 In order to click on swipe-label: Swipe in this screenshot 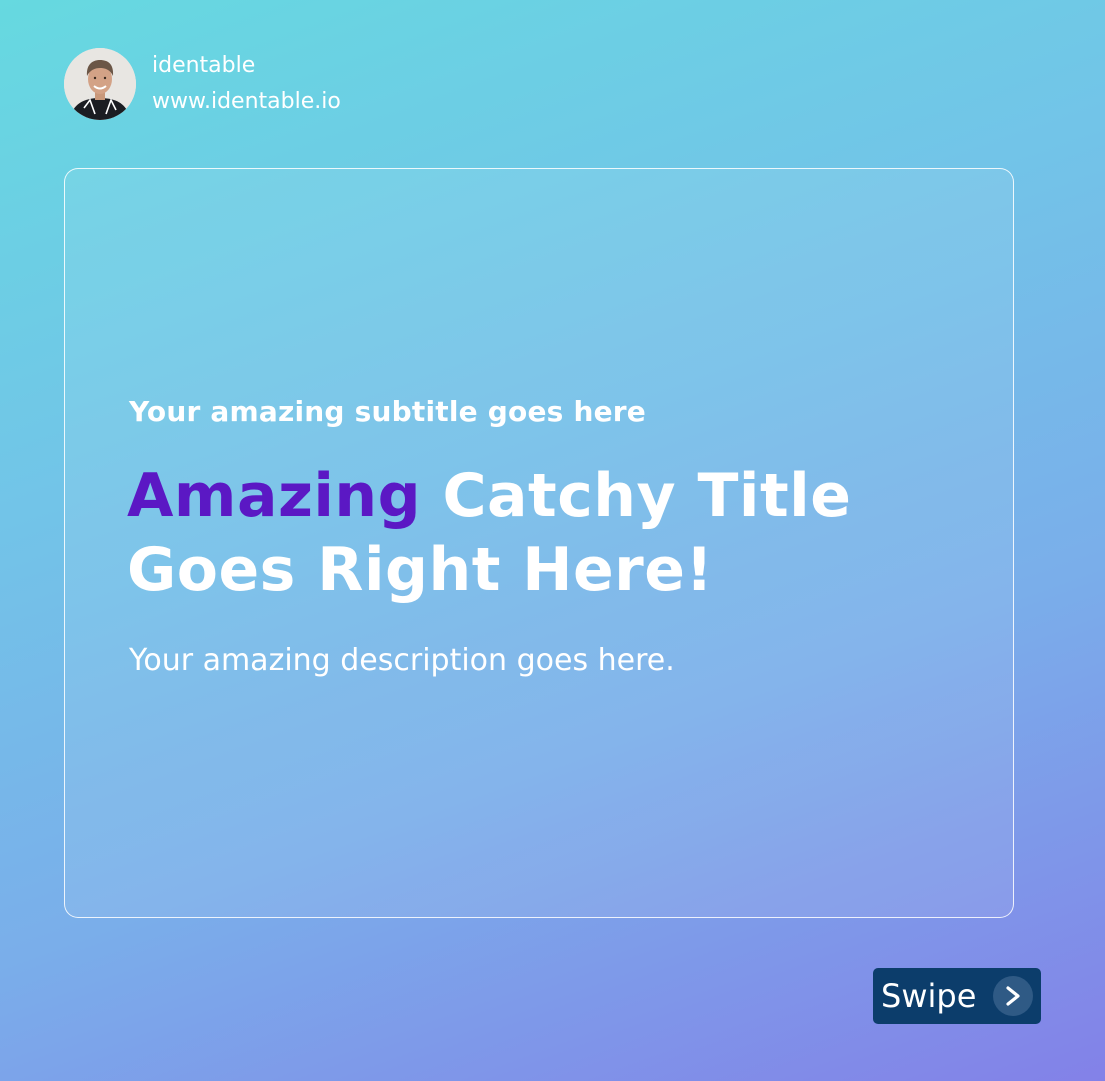, I will do `click(929, 996)`.